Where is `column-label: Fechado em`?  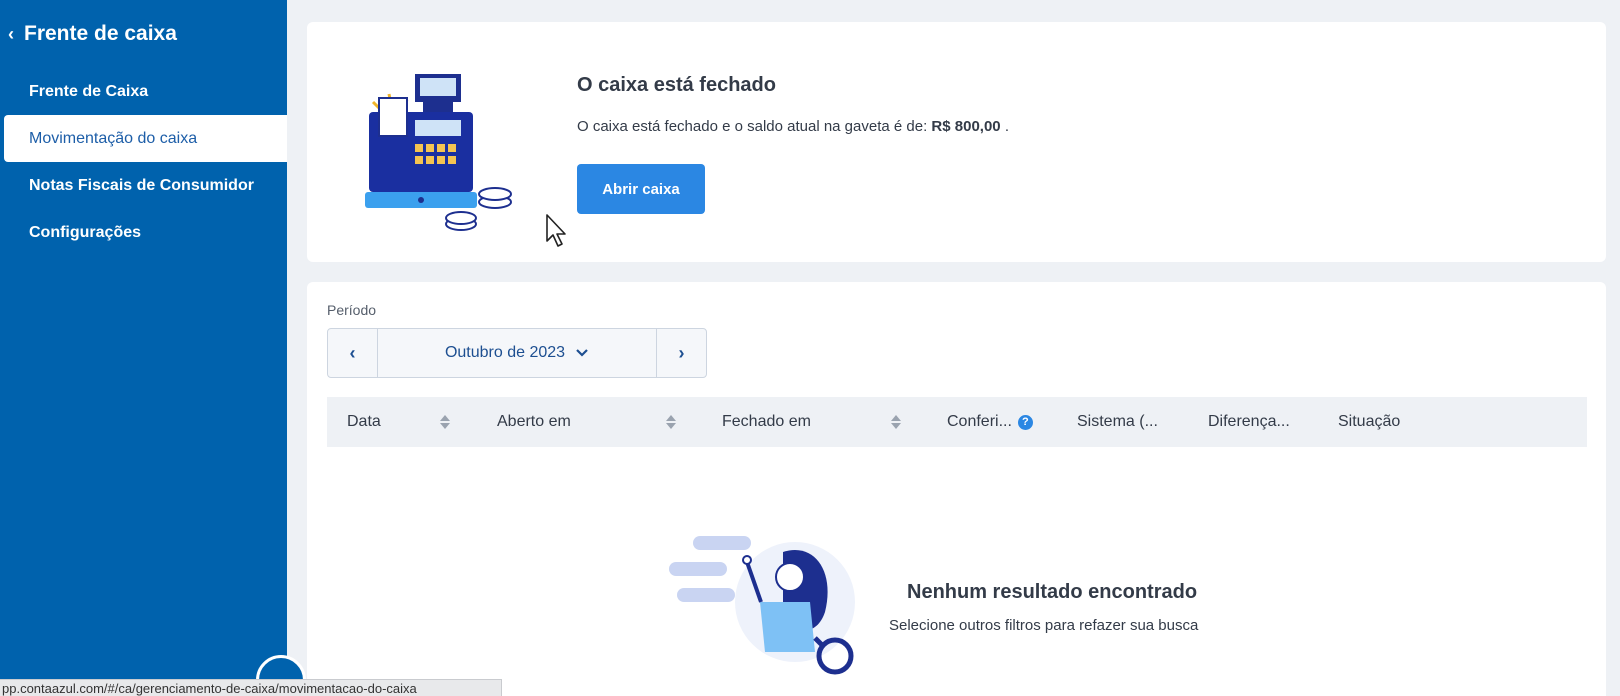 column-label: Fechado em is located at coordinates (766, 421).